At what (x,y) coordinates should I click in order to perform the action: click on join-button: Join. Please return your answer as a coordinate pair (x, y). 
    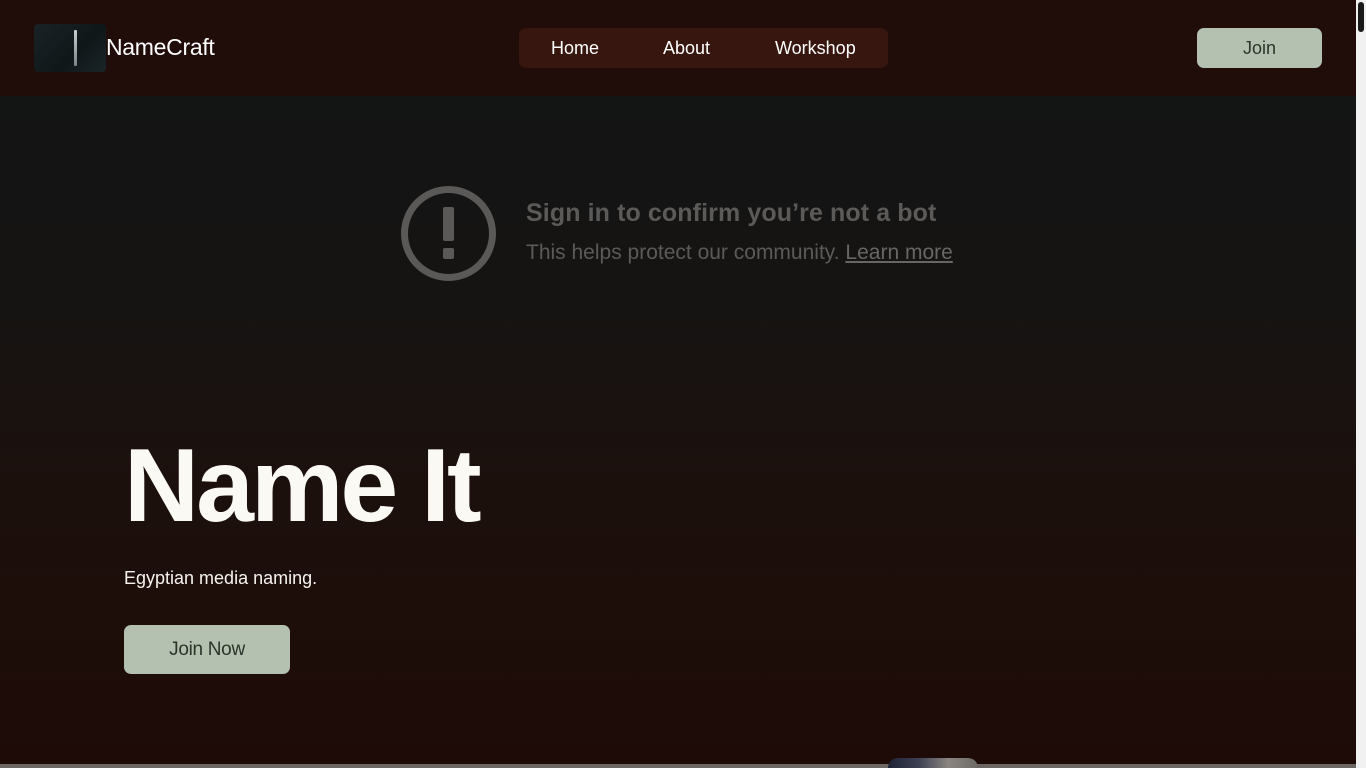
    Looking at the image, I should click on (1259, 48).